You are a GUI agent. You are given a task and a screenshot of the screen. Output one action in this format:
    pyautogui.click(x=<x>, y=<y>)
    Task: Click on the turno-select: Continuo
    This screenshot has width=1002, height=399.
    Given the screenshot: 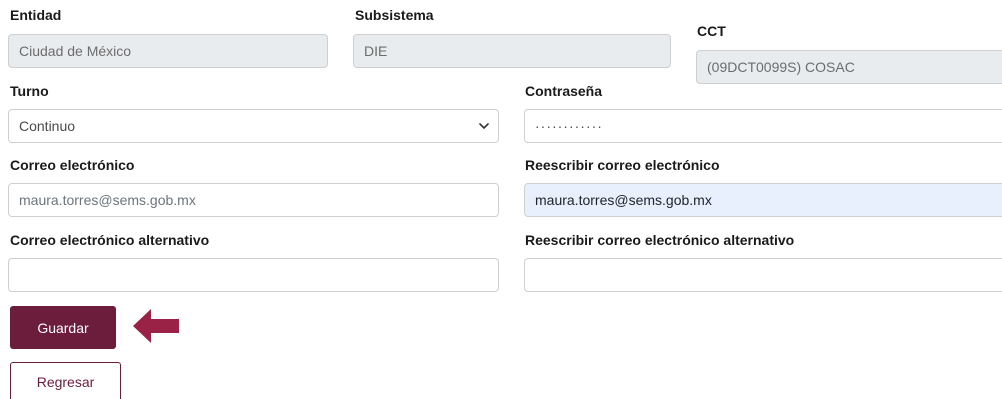 What is the action you would take?
    pyautogui.click(x=253, y=126)
    